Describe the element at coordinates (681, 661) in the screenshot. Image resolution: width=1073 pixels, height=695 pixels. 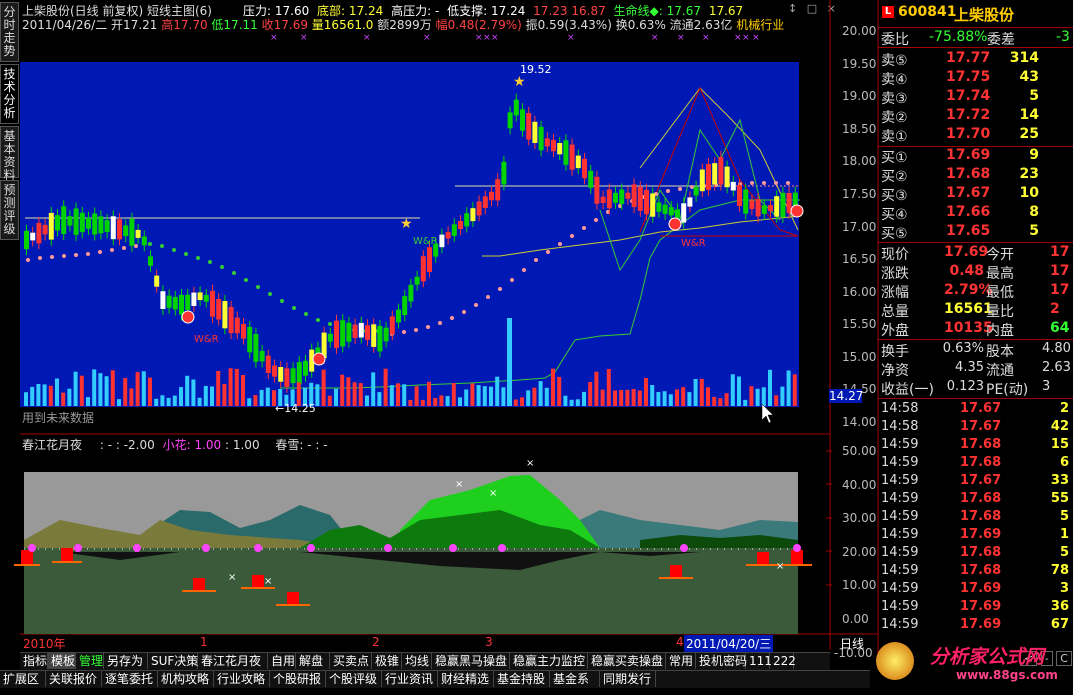
I see `template-tab: 常用` at that location.